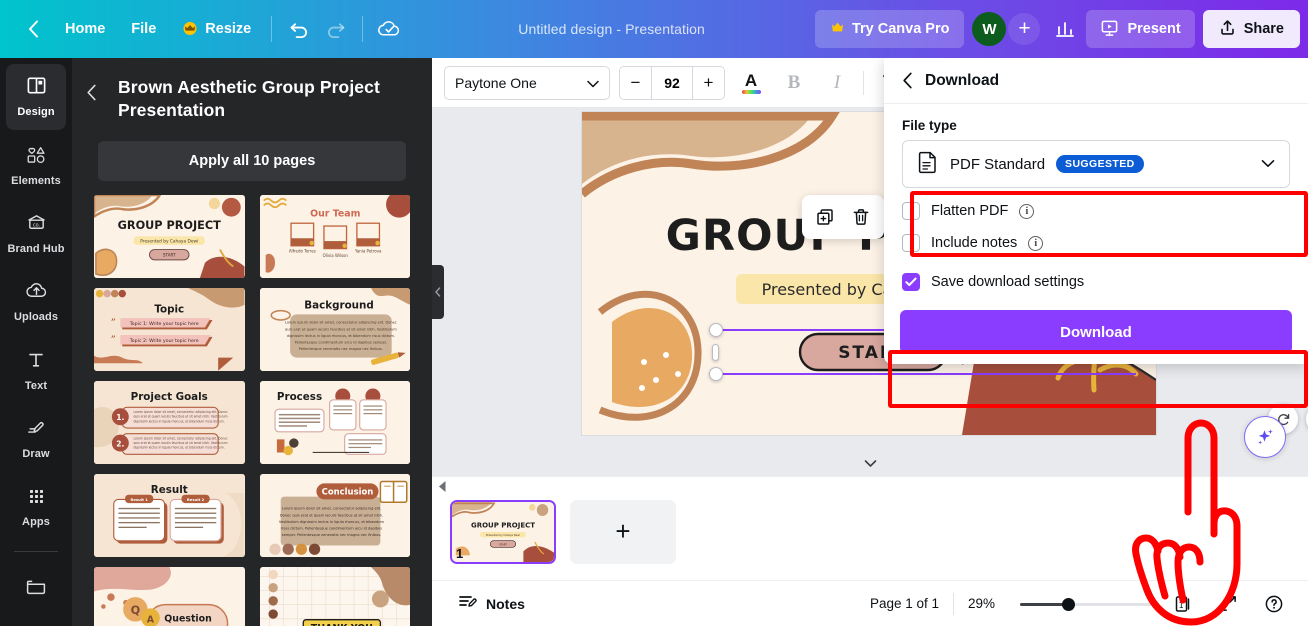  I want to click on top-bar-left-group: Home File Resize, so click(211, 29).